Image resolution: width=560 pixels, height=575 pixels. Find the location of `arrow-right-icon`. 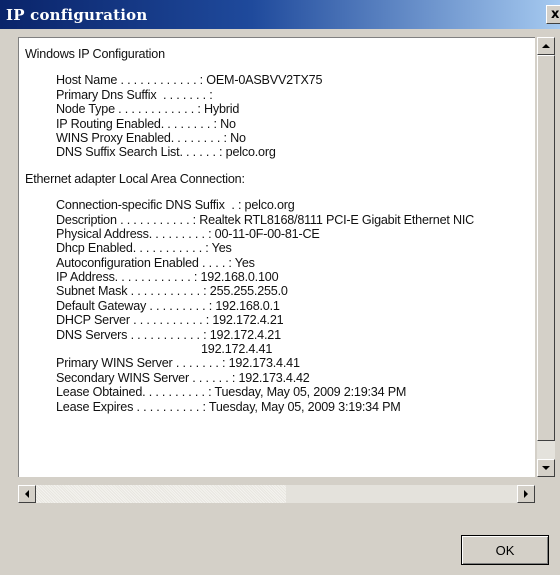

arrow-right-icon is located at coordinates (526, 494).